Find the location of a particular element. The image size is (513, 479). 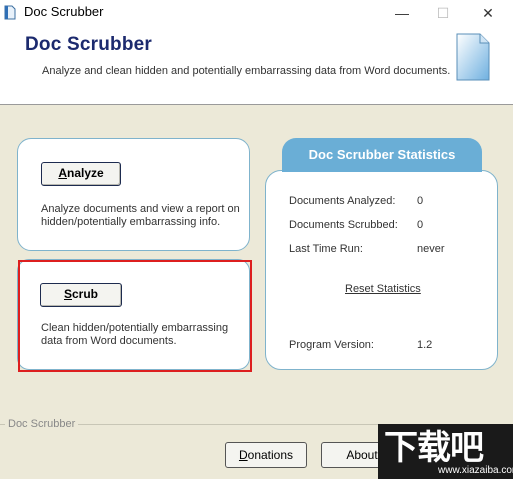

analyze-label: nalyze is located at coordinates (85, 173).